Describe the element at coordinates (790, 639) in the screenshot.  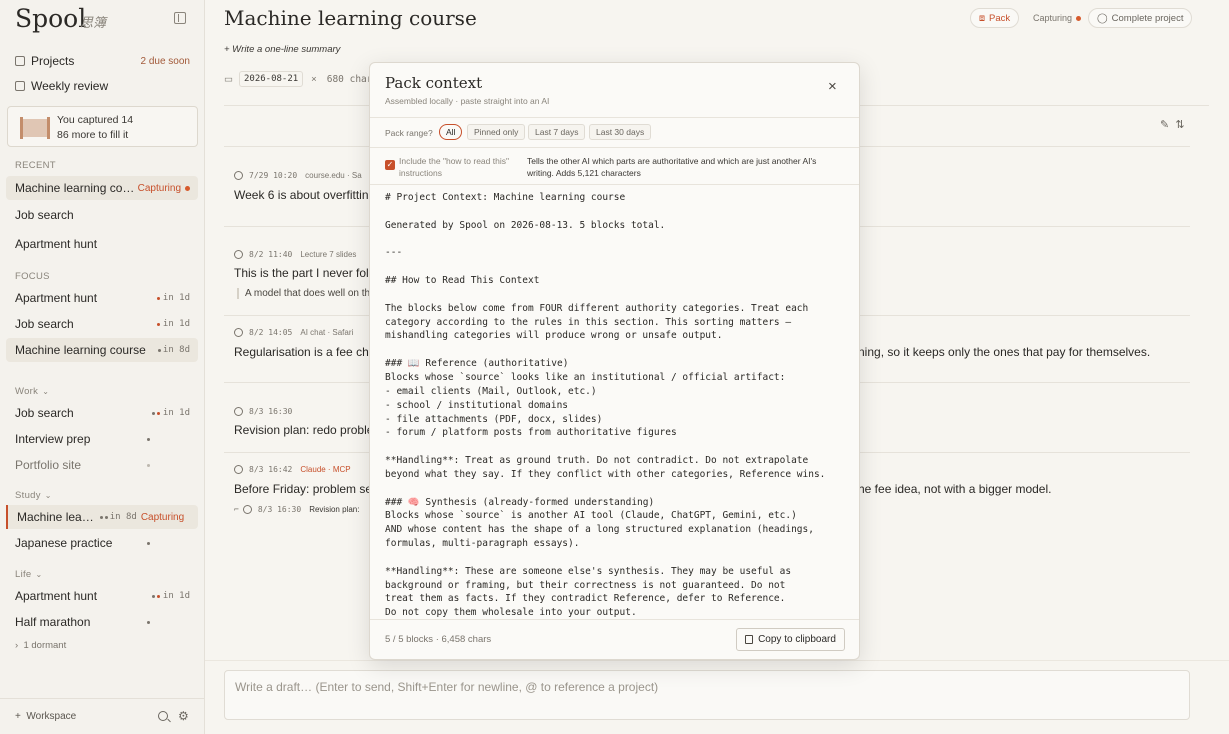
I see `copy-to-clipboard-button: Copy to clipboard` at that location.